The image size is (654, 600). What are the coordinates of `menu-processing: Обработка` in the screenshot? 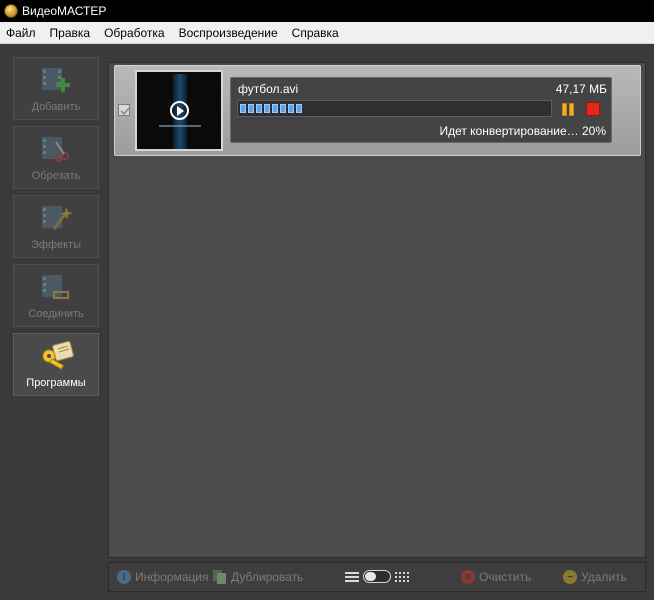 It's located at (134, 33).